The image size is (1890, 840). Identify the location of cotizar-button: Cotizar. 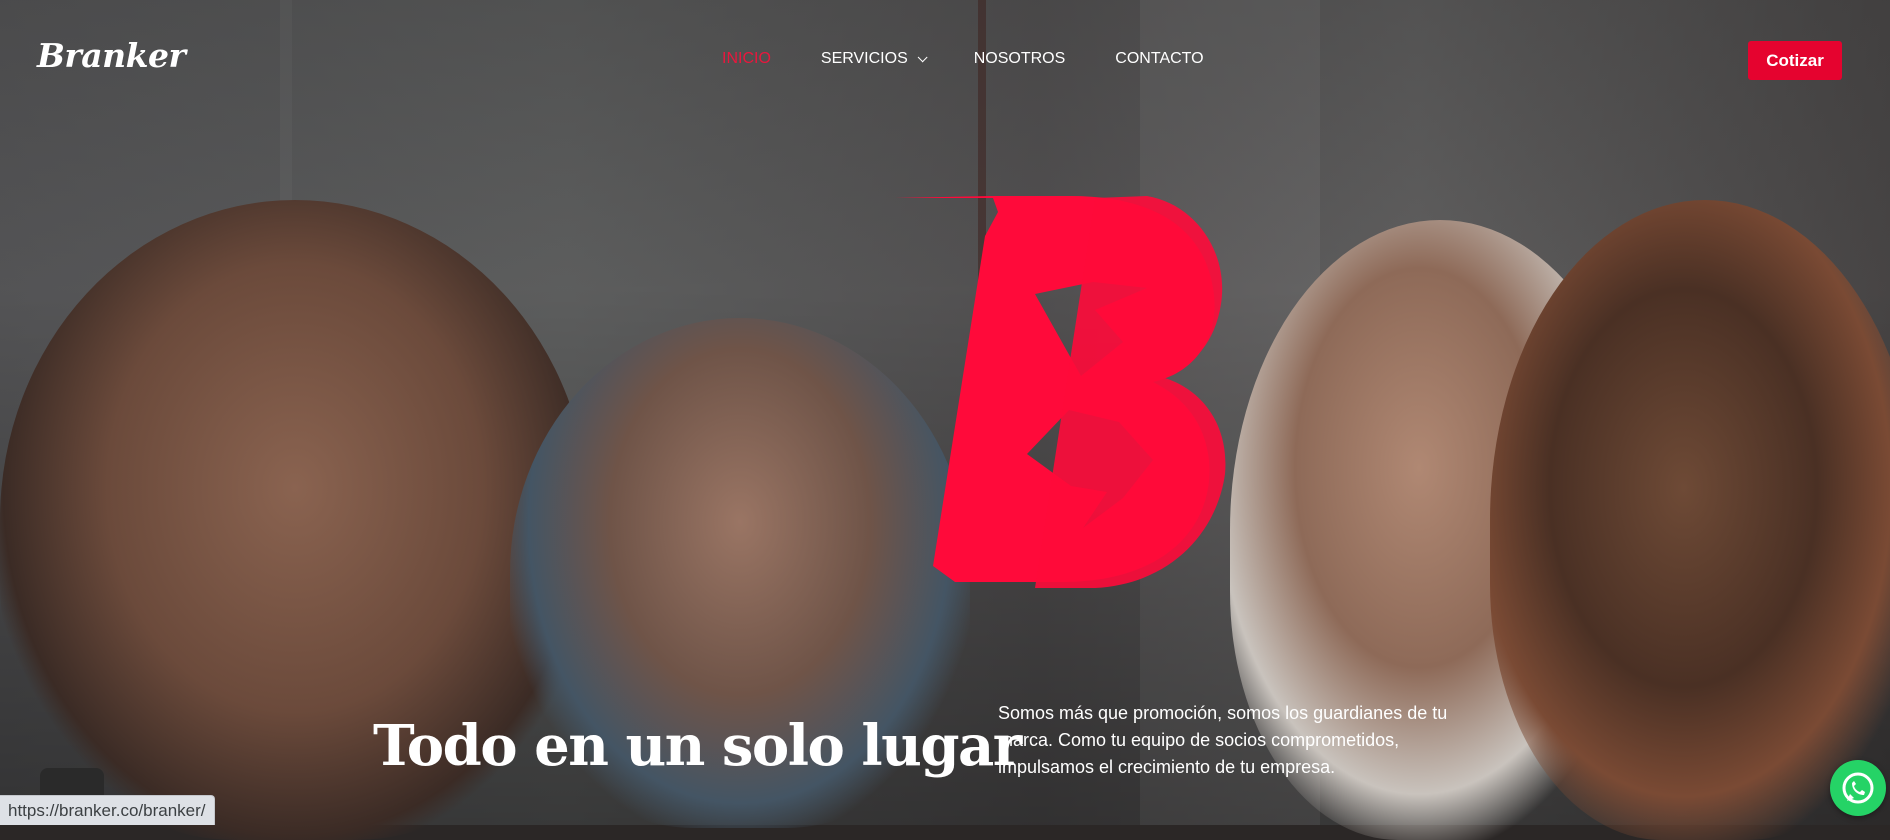
(1795, 60).